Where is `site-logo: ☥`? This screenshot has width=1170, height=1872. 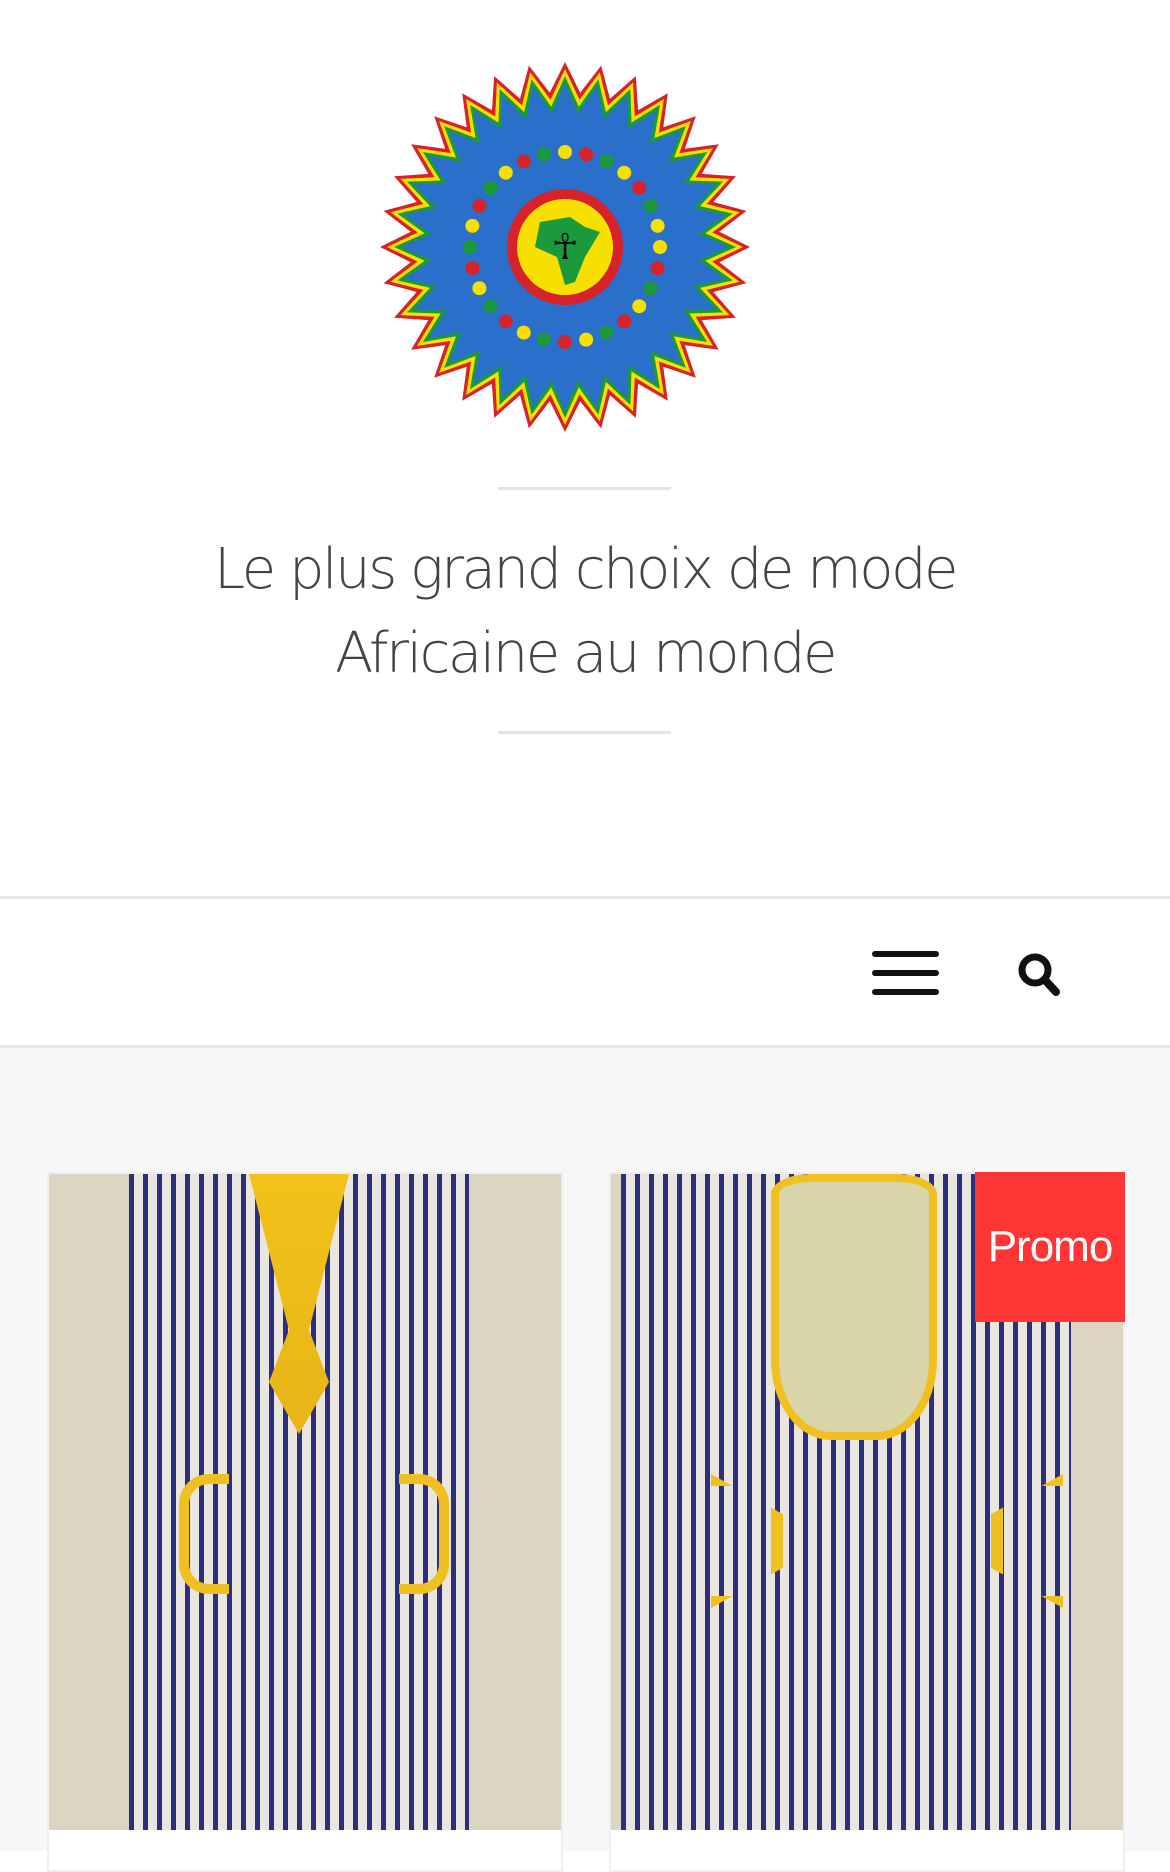 site-logo: ☥ is located at coordinates (565, 247).